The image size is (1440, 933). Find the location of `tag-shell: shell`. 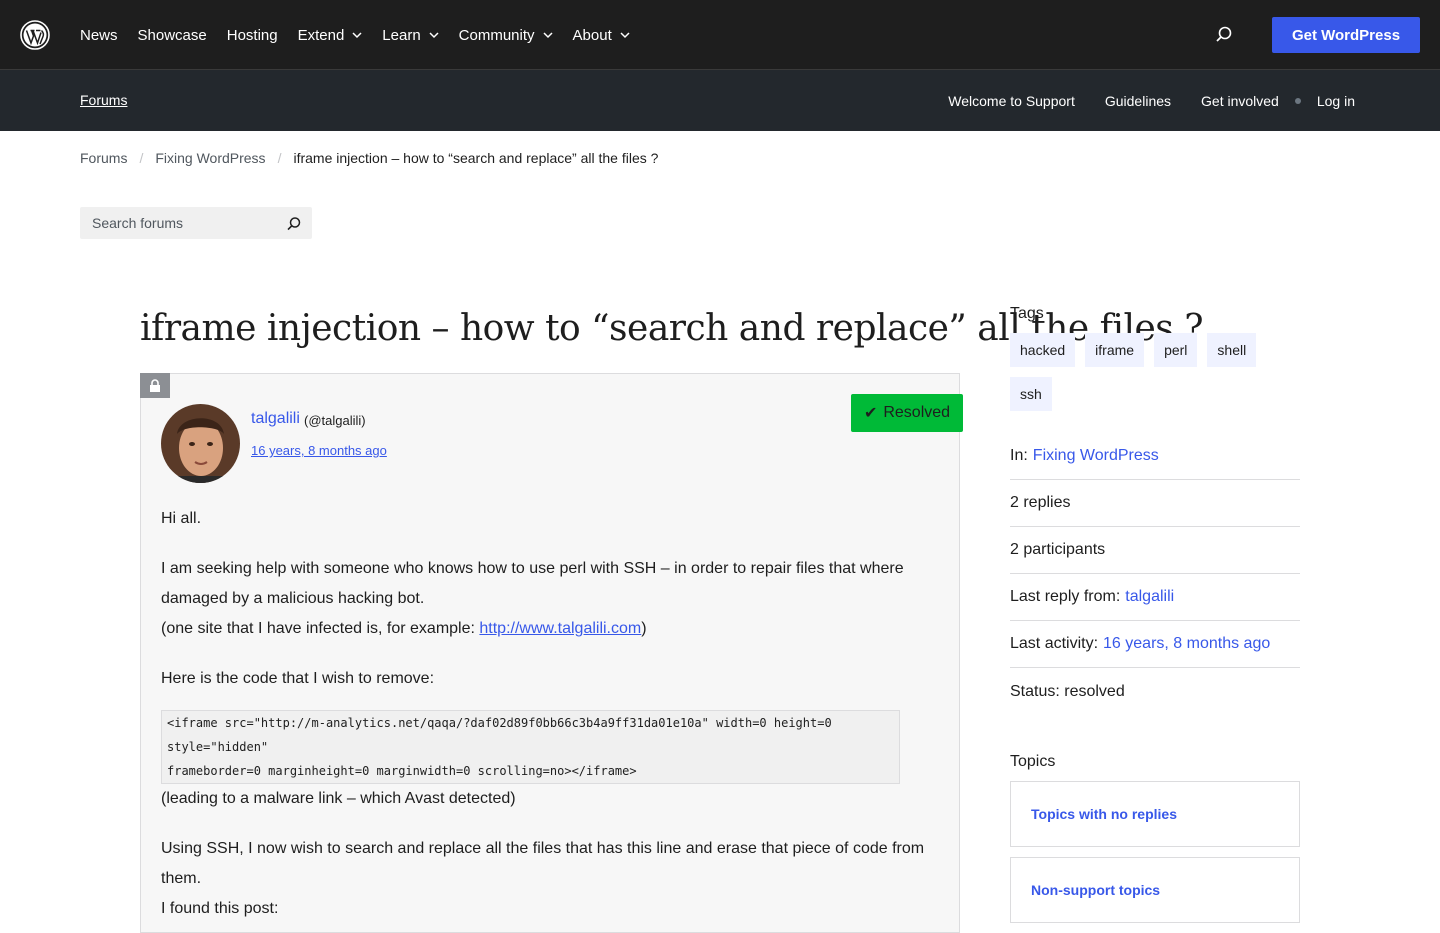

tag-shell: shell is located at coordinates (1232, 350).